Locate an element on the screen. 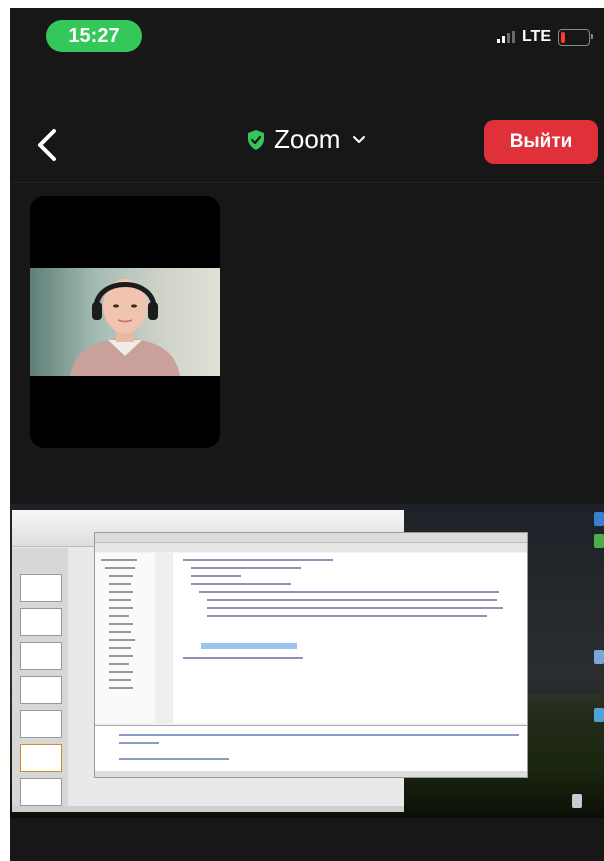 This screenshot has width=604, height=861. chevron-left-icon is located at coordinates (47, 145).